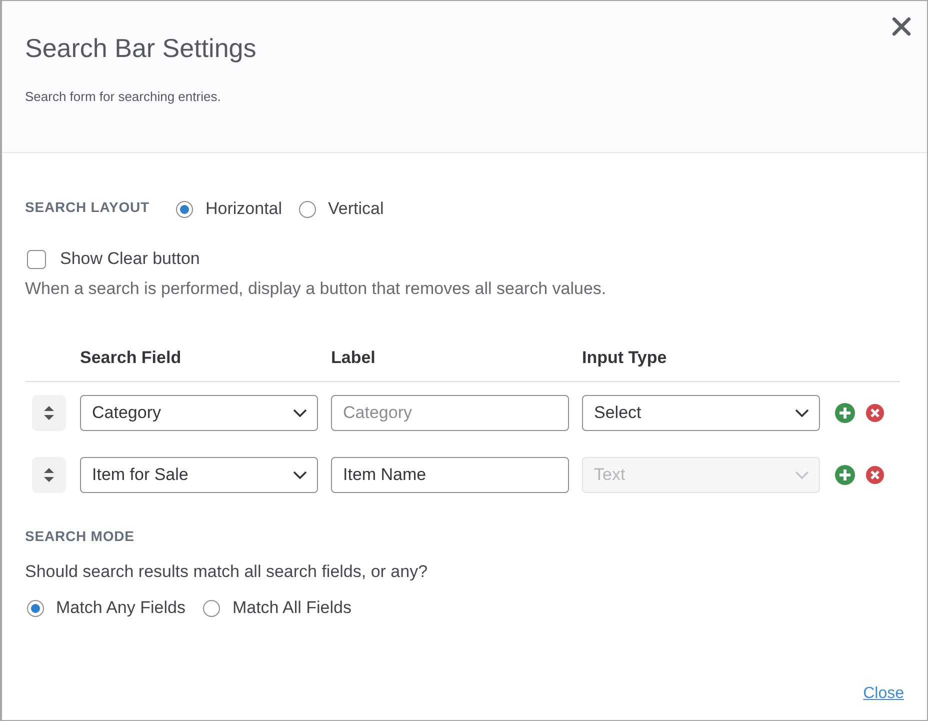 Image resolution: width=928 pixels, height=721 pixels. I want to click on close-icon, so click(901, 26).